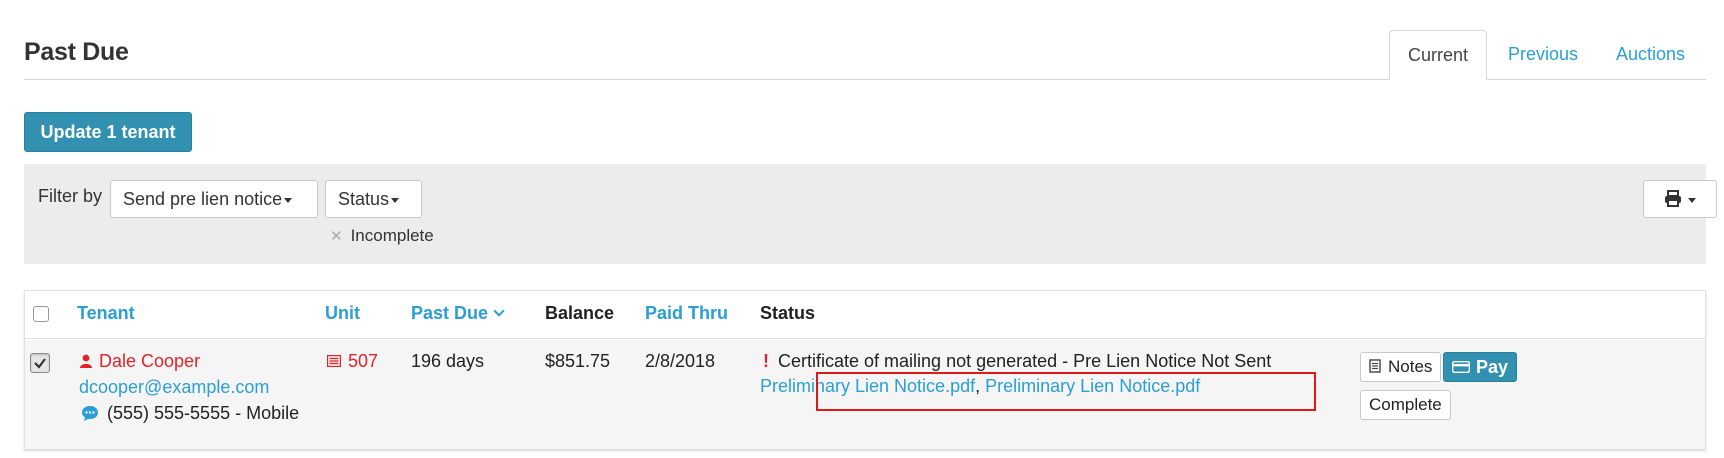 The height and width of the screenshot is (458, 1724). I want to click on checkmark-icon, so click(40, 363).